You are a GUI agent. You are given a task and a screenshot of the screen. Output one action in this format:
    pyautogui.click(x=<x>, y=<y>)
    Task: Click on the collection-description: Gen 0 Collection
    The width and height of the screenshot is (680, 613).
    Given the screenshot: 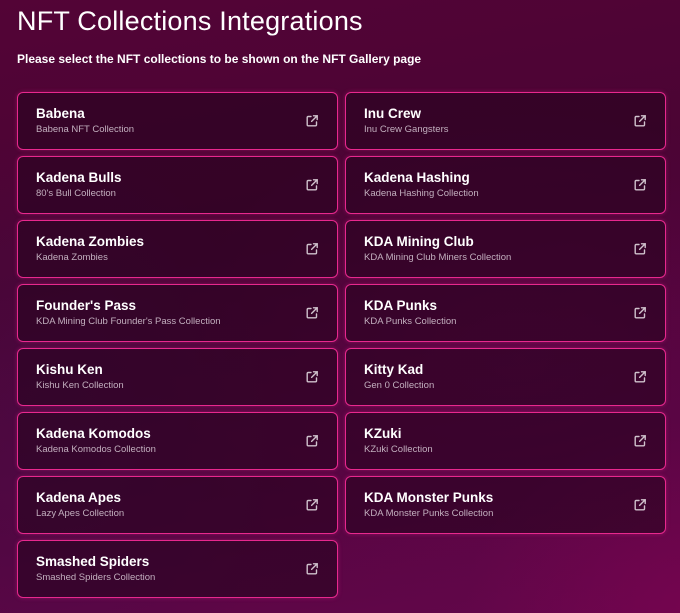 What is the action you would take?
    pyautogui.click(x=399, y=385)
    